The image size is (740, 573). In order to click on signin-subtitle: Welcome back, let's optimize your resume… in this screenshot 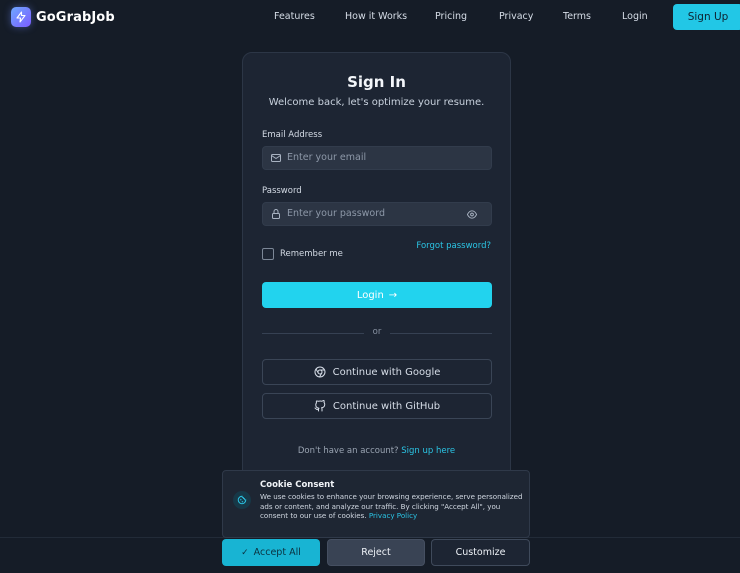, I will do `click(376, 102)`.